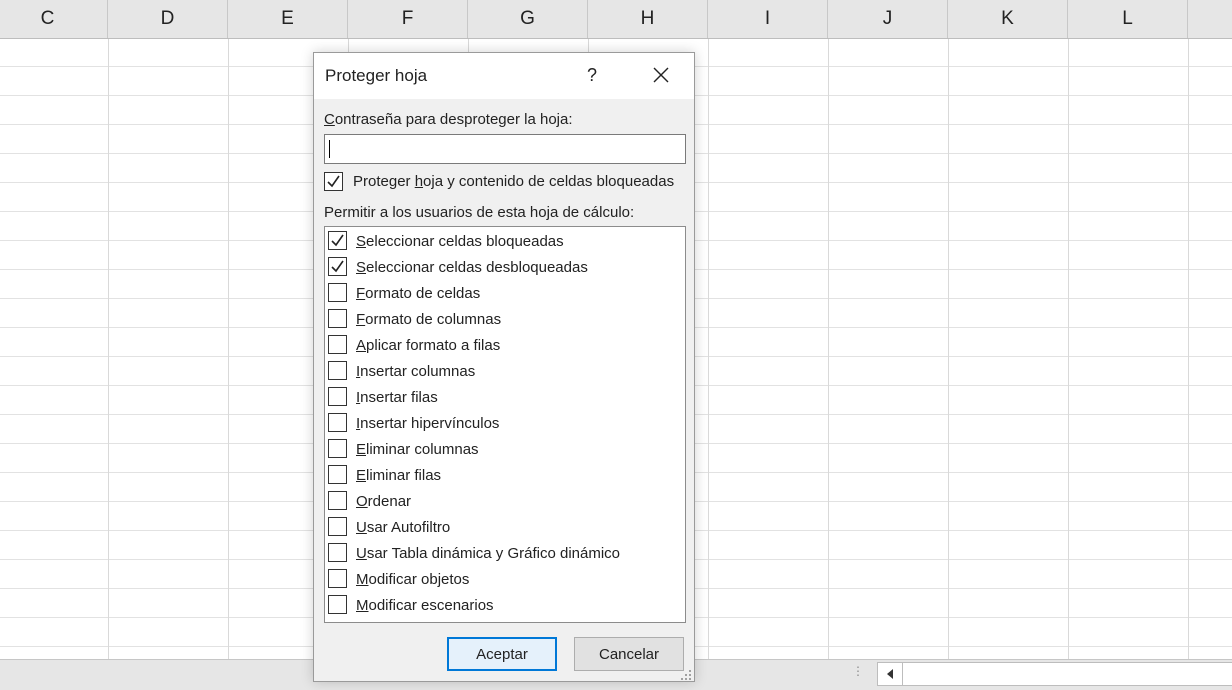 This screenshot has width=1232, height=690. I want to click on close-icon, so click(661, 75).